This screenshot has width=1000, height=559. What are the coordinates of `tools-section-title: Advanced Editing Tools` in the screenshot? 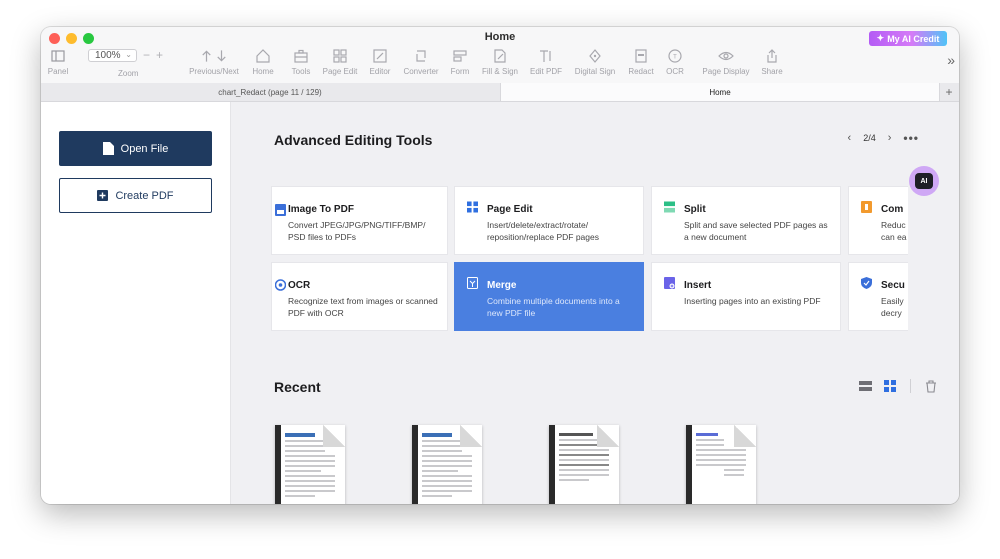 It's located at (353, 140).